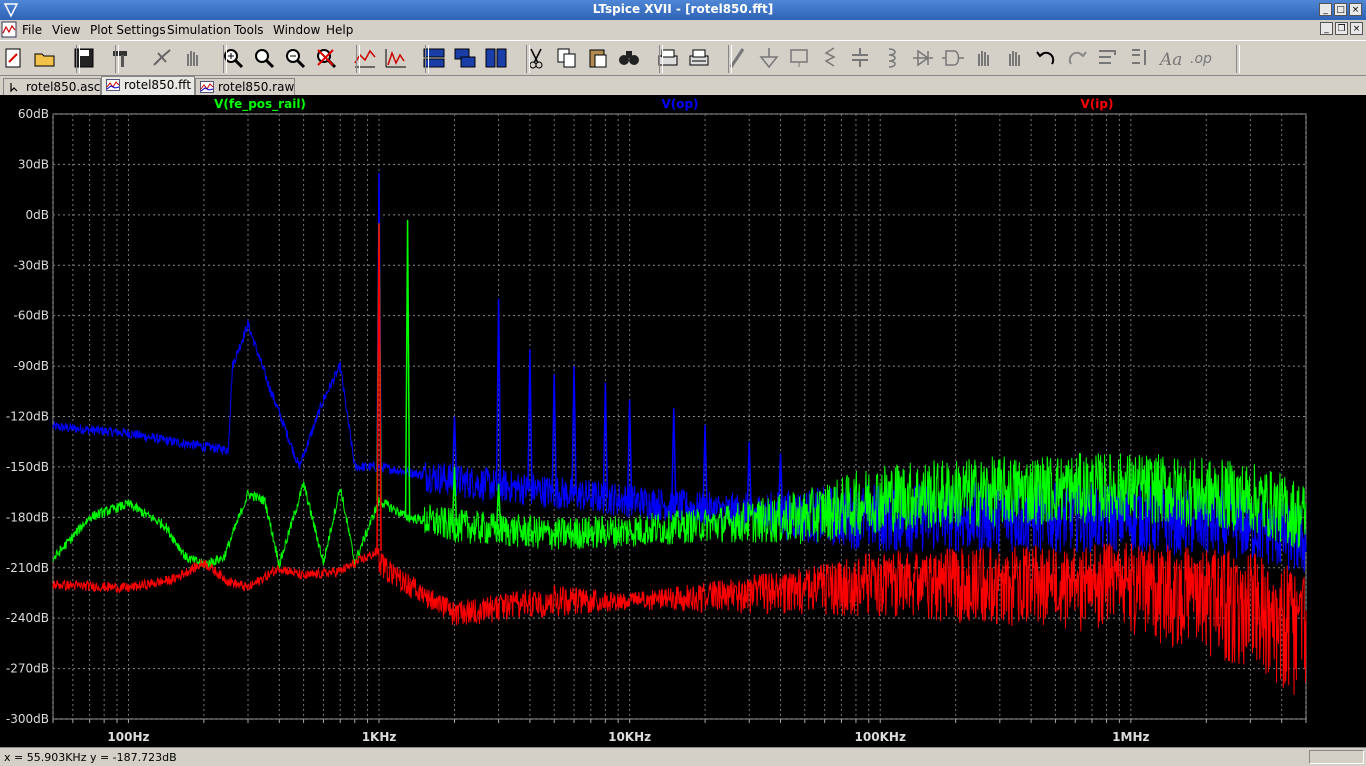 This screenshot has width=1366, height=766. I want to click on run-icon, so click(162, 58).